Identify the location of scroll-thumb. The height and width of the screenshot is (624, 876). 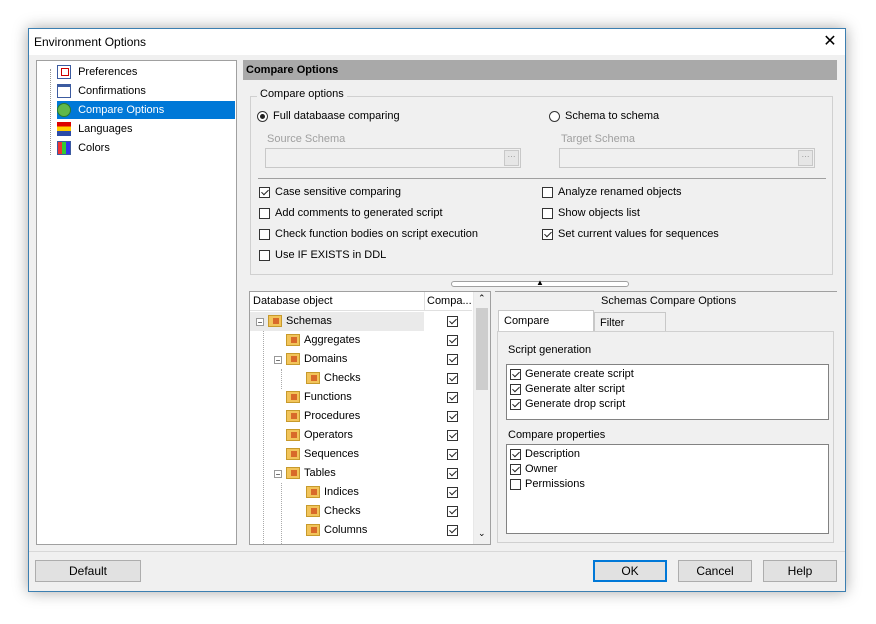
(482, 349).